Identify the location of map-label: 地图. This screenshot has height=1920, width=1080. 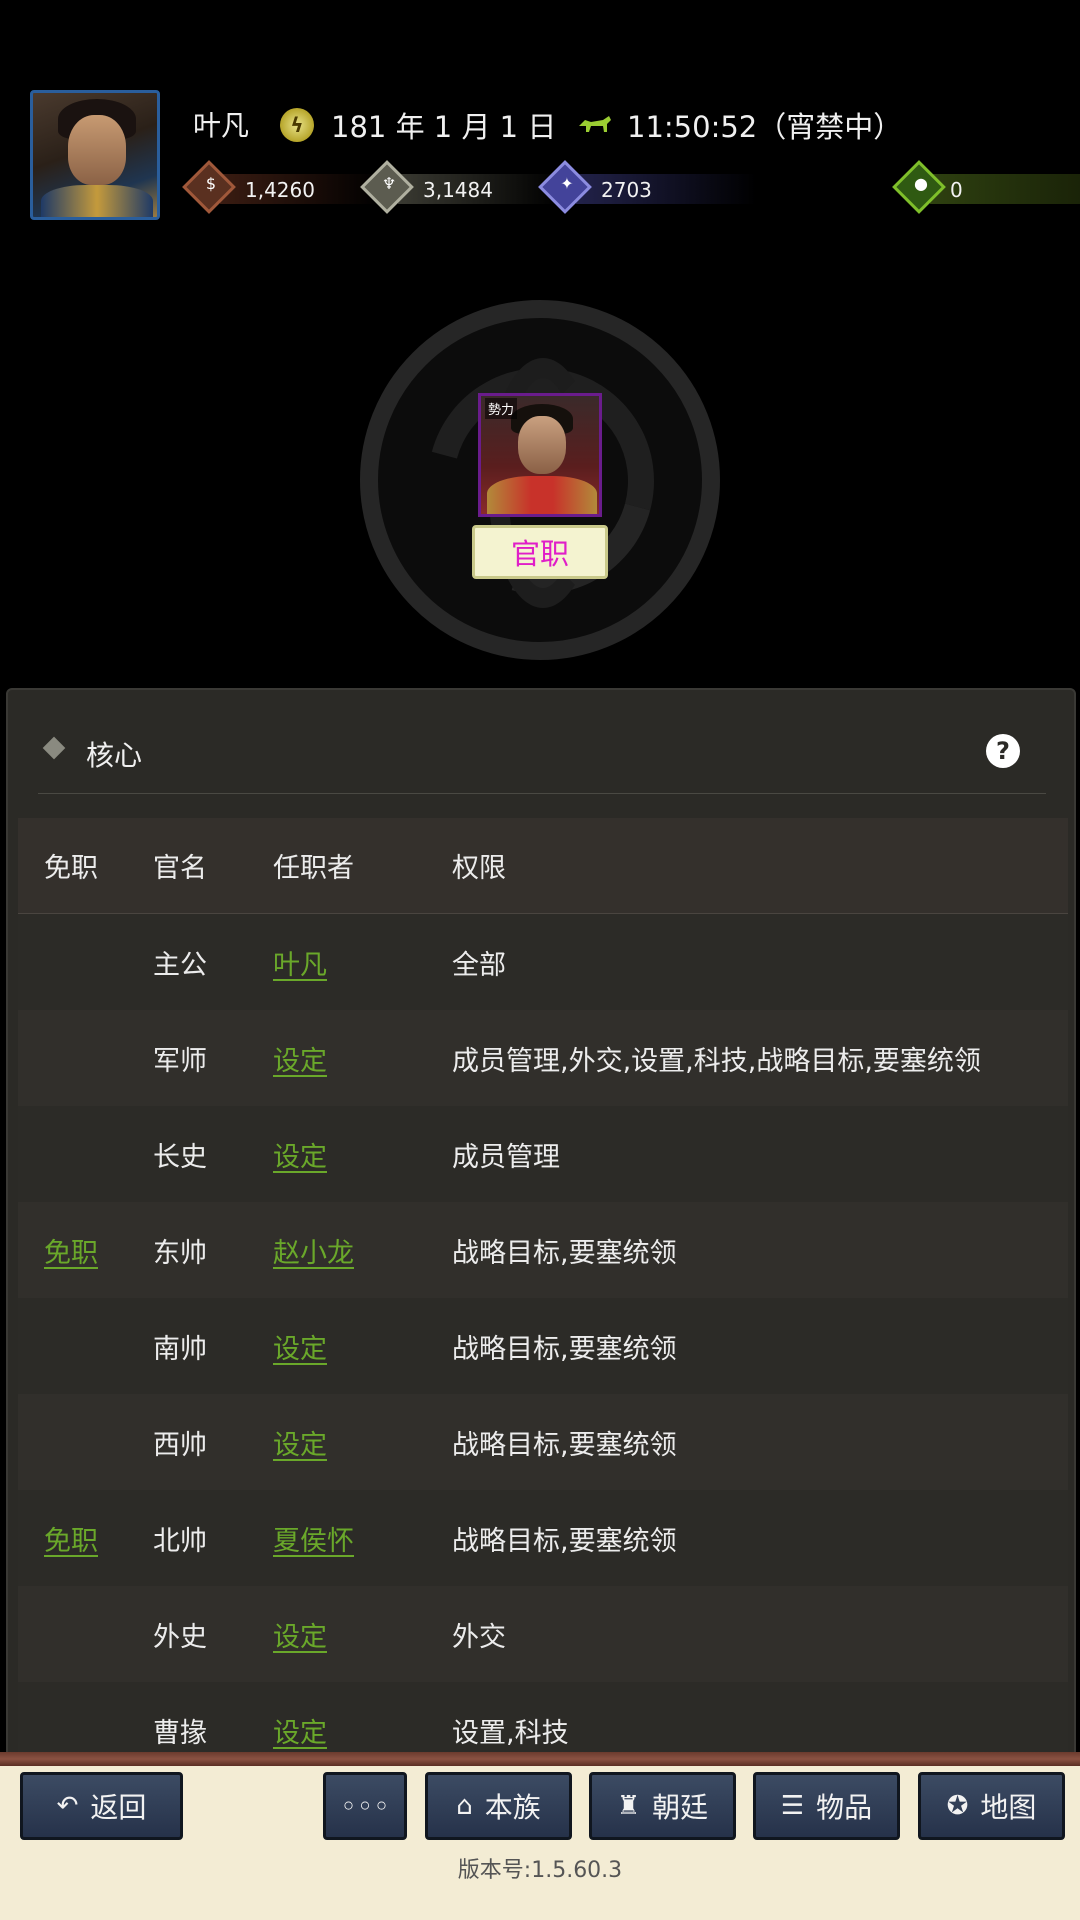
(1008, 1807).